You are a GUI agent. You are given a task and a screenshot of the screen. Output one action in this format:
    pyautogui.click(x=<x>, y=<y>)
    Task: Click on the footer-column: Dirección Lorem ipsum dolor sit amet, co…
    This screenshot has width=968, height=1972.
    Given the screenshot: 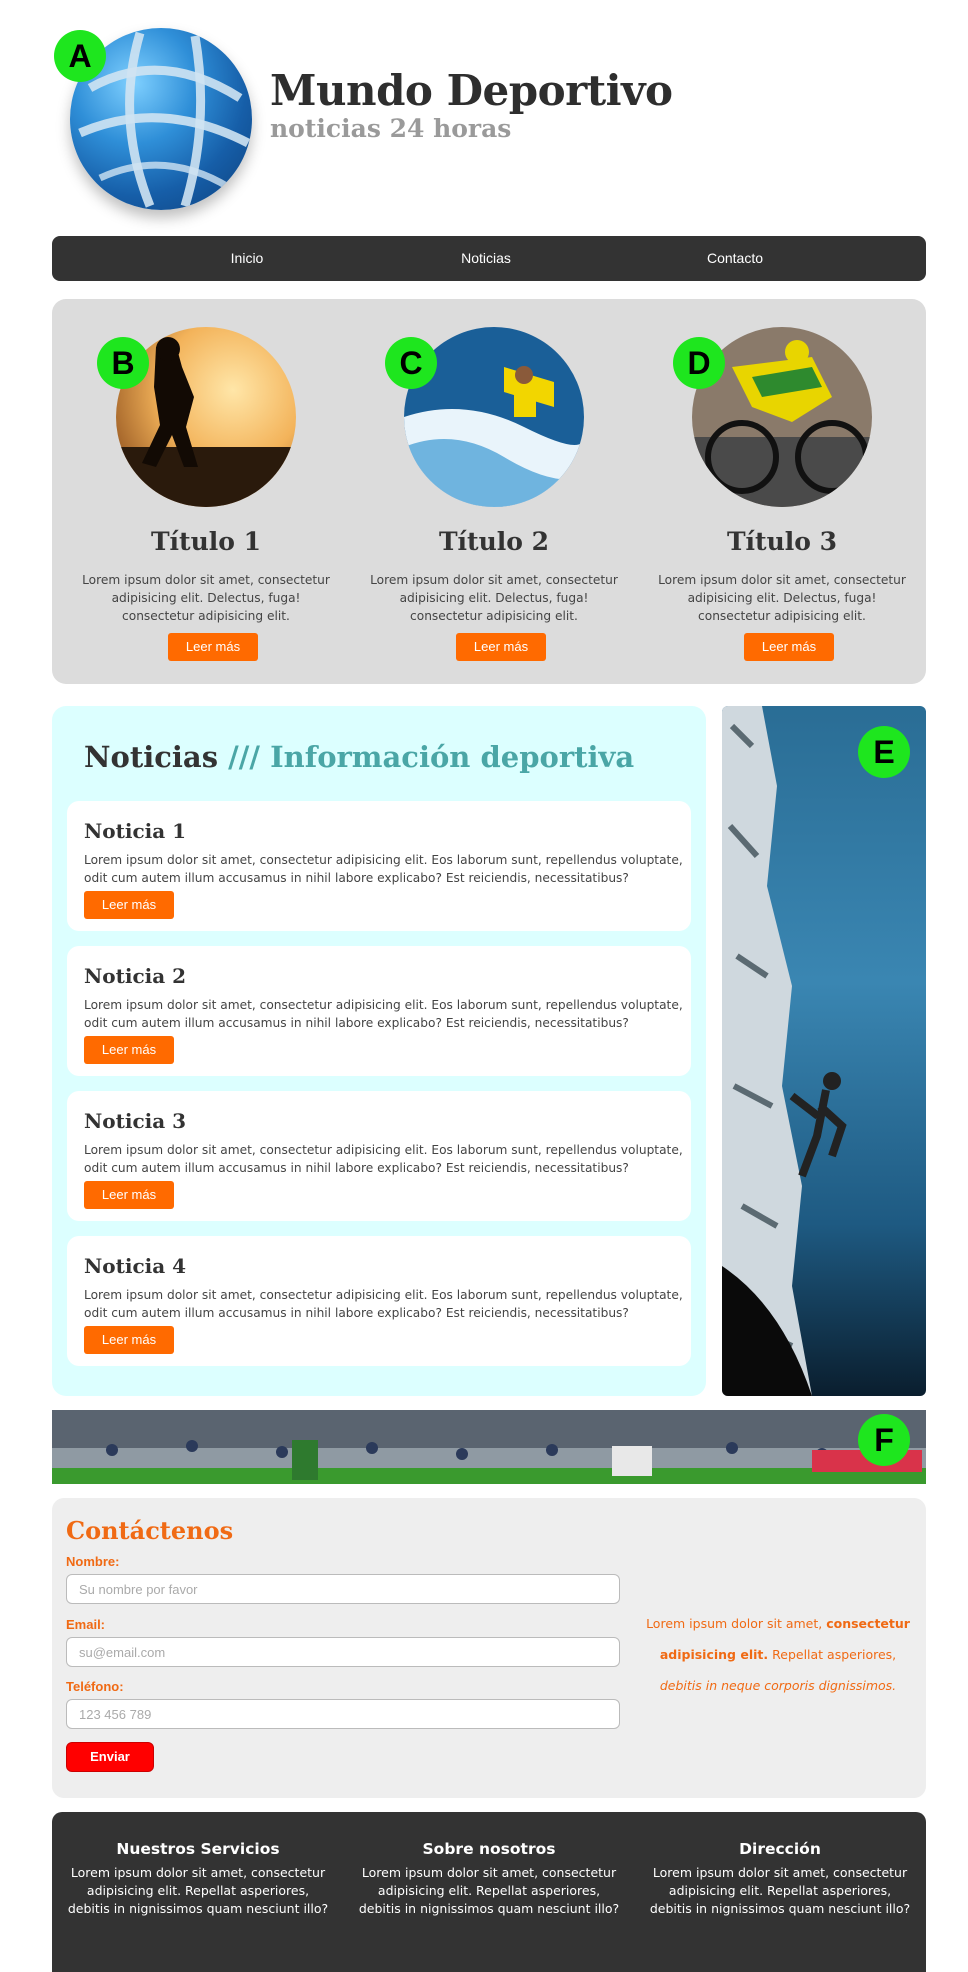 What is the action you would take?
    pyautogui.click(x=780, y=1879)
    